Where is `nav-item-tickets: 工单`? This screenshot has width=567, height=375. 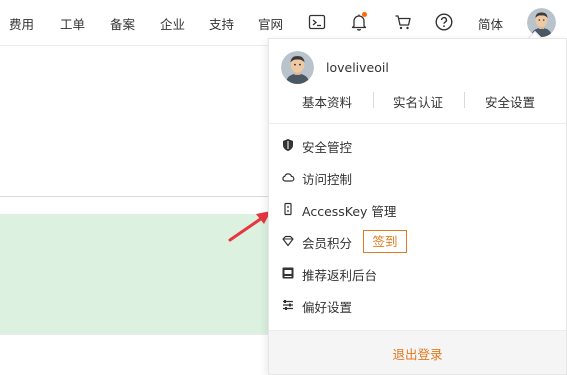
nav-item-tickets: 工单 is located at coordinates (72, 23).